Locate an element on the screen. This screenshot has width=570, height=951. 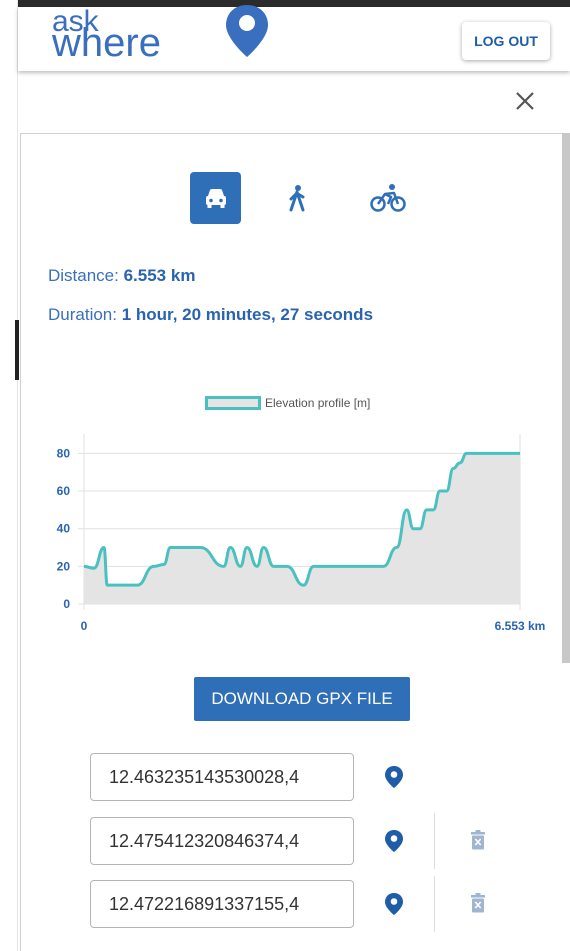
car-icon is located at coordinates (215, 198).